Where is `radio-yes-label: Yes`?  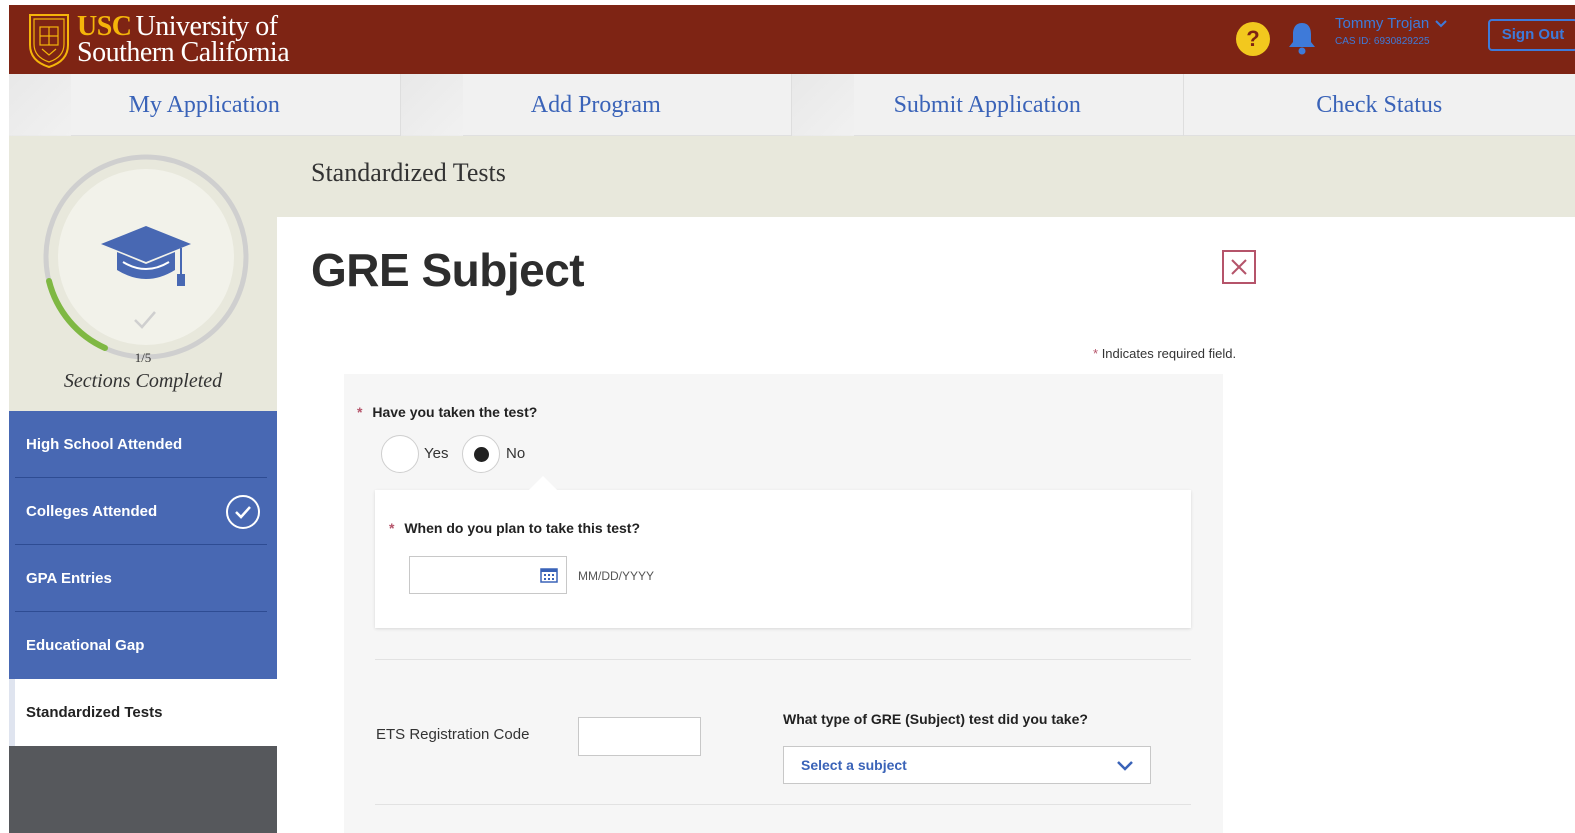
radio-yes-label: Yes is located at coordinates (436, 453).